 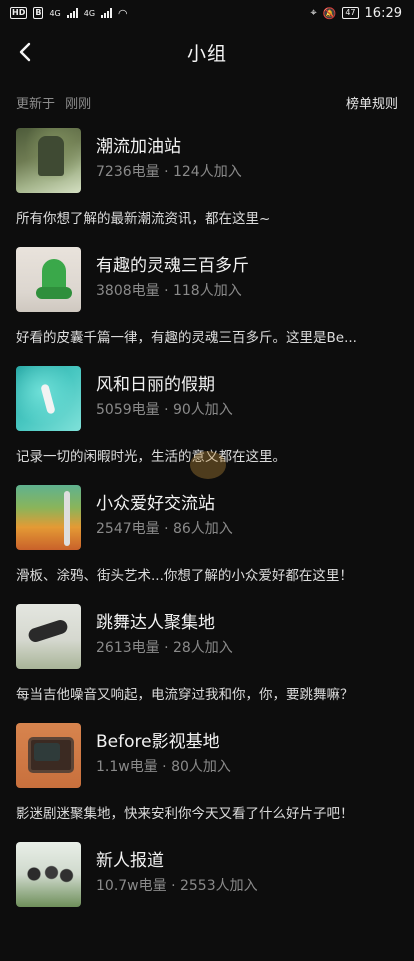 What do you see at coordinates (36, 104) in the screenshot?
I see `update-label: 更新于` at bounding box center [36, 104].